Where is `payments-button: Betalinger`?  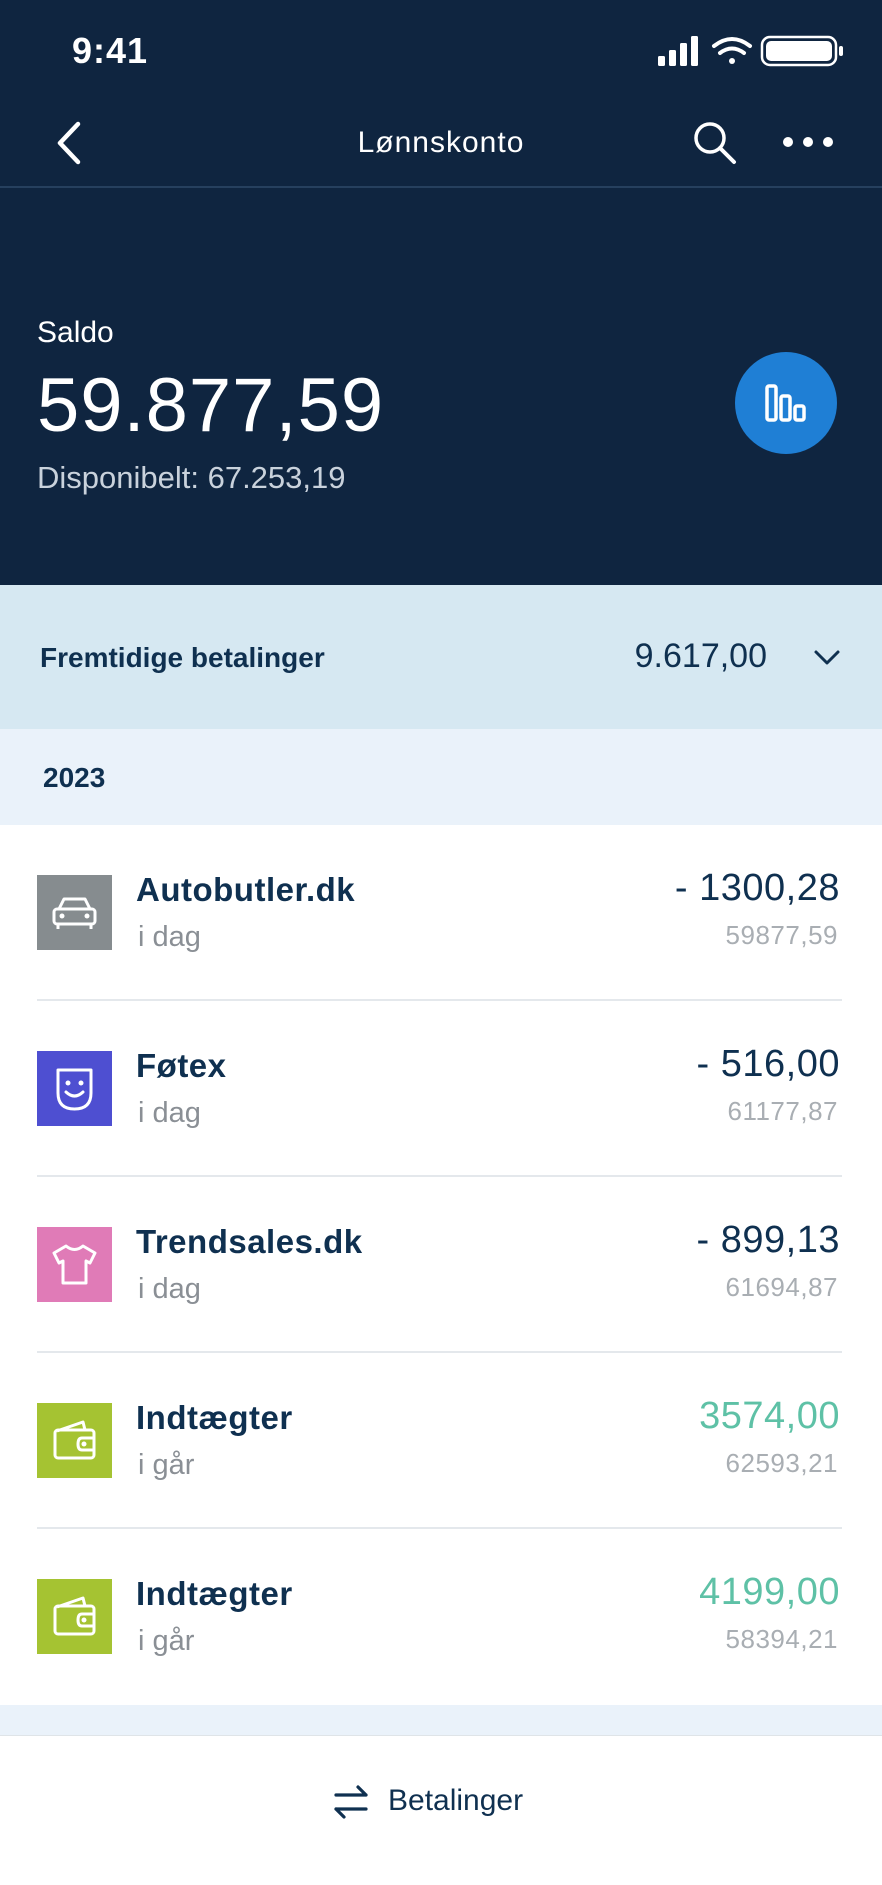
payments-button: Betalinger is located at coordinates (445, 1801).